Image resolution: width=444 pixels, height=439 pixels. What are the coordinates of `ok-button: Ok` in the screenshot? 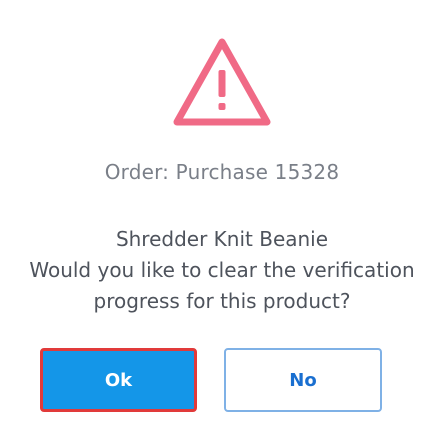 It's located at (118, 380).